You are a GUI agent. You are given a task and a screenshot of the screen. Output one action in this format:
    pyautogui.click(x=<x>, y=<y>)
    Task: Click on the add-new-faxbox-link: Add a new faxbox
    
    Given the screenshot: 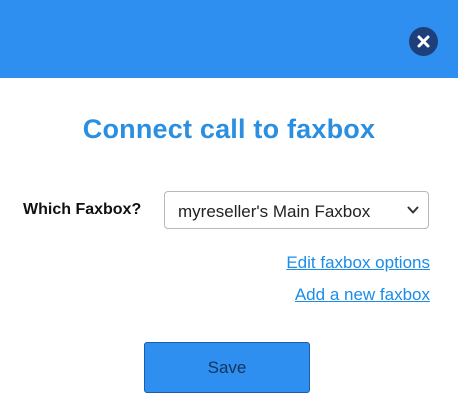 What is the action you would take?
    pyautogui.click(x=362, y=295)
    